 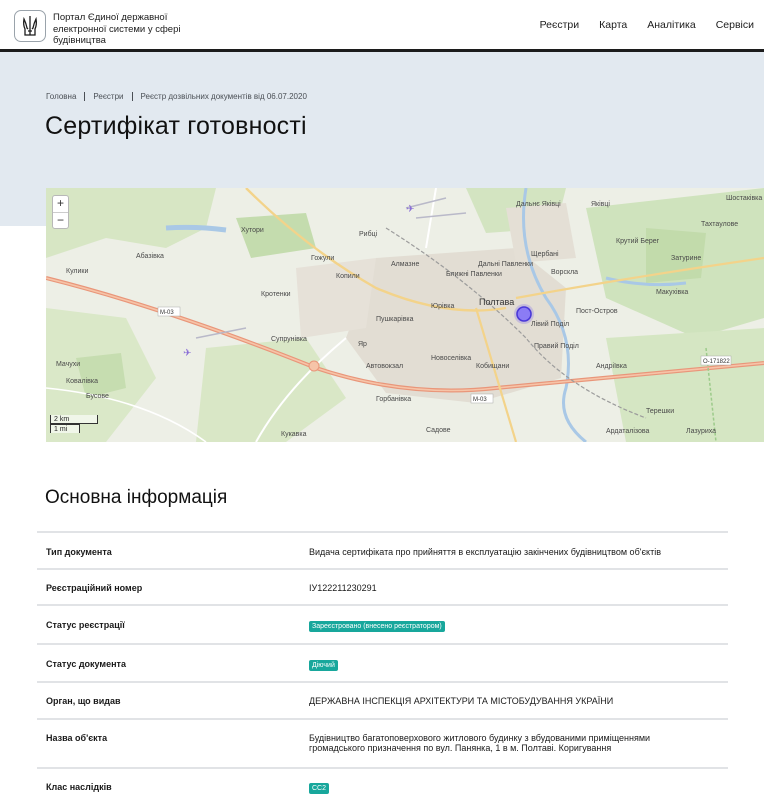 What do you see at coordinates (97, 396) in the screenshot?
I see `svg-text: Бусове` at bounding box center [97, 396].